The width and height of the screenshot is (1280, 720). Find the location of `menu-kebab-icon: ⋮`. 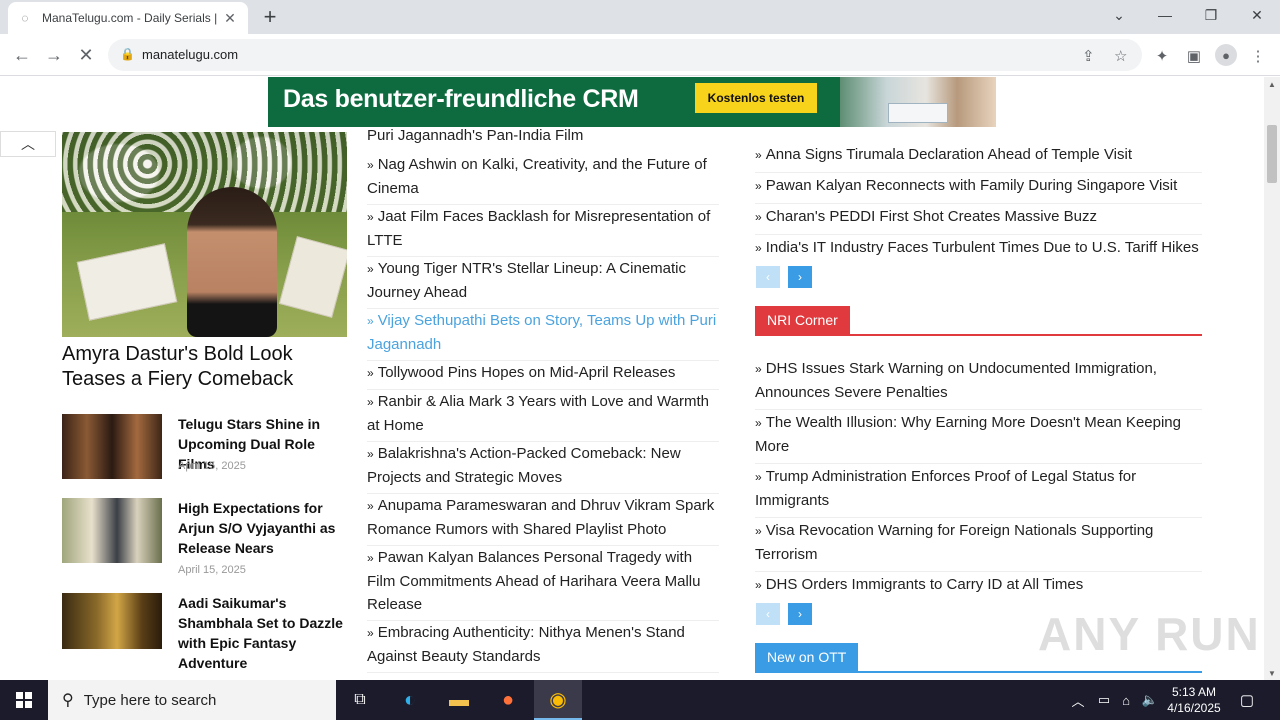

menu-kebab-icon: ⋮ is located at coordinates (1258, 56).